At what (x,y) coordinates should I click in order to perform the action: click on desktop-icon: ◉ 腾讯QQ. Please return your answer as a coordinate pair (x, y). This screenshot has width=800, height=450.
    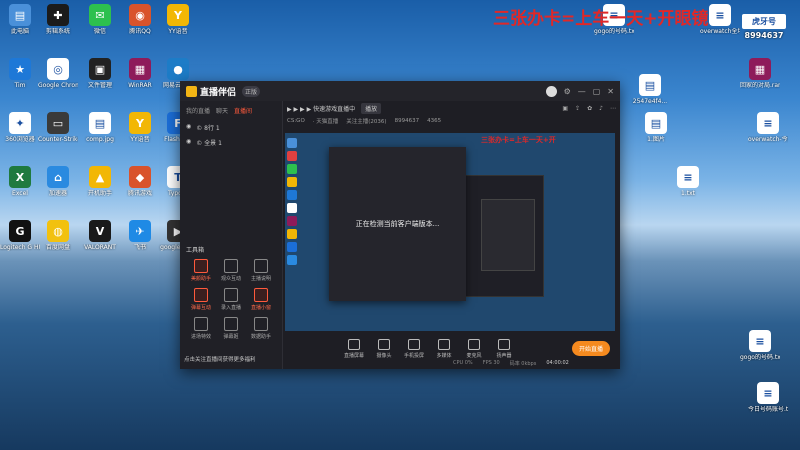
    Looking at the image, I should click on (140, 19).